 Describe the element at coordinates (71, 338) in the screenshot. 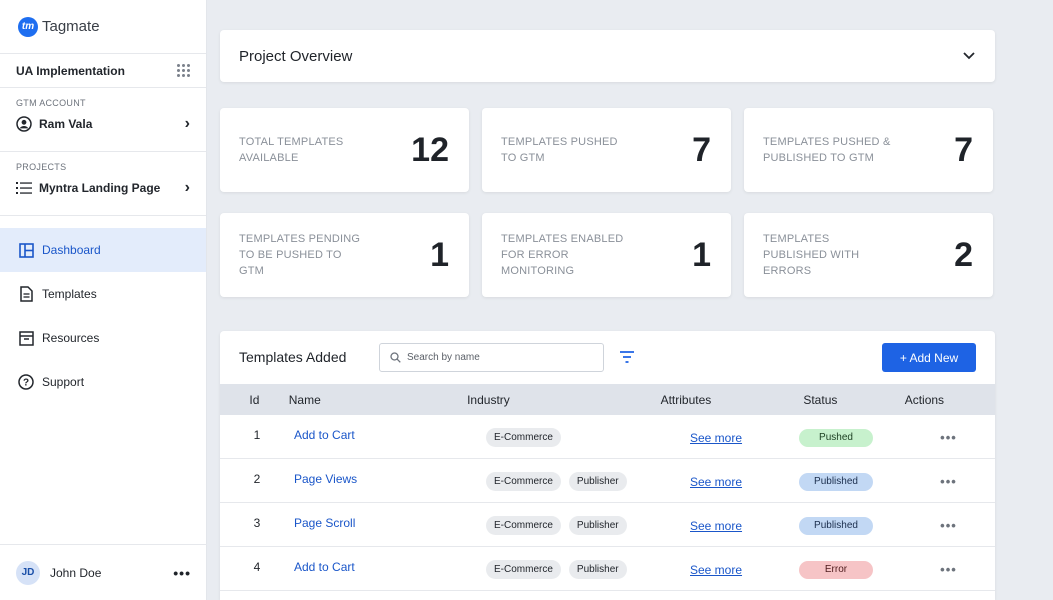

I see `sidebar-item-label: Resources` at that location.